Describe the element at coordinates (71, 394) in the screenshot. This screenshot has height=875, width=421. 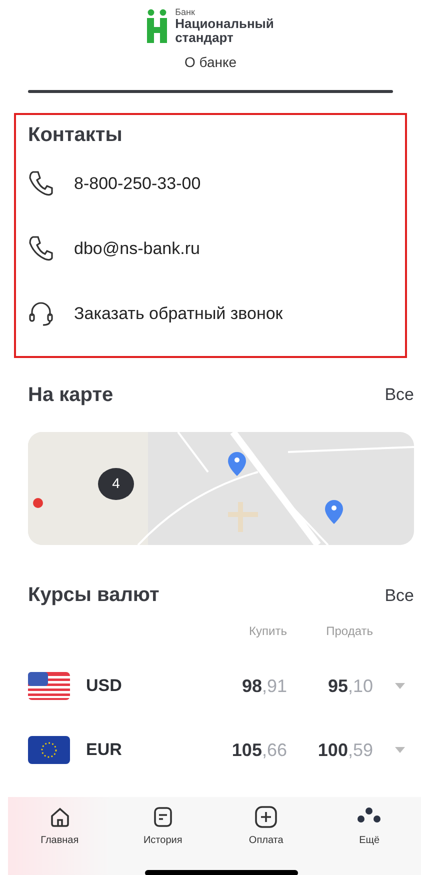
I see `section-title: На карте` at that location.